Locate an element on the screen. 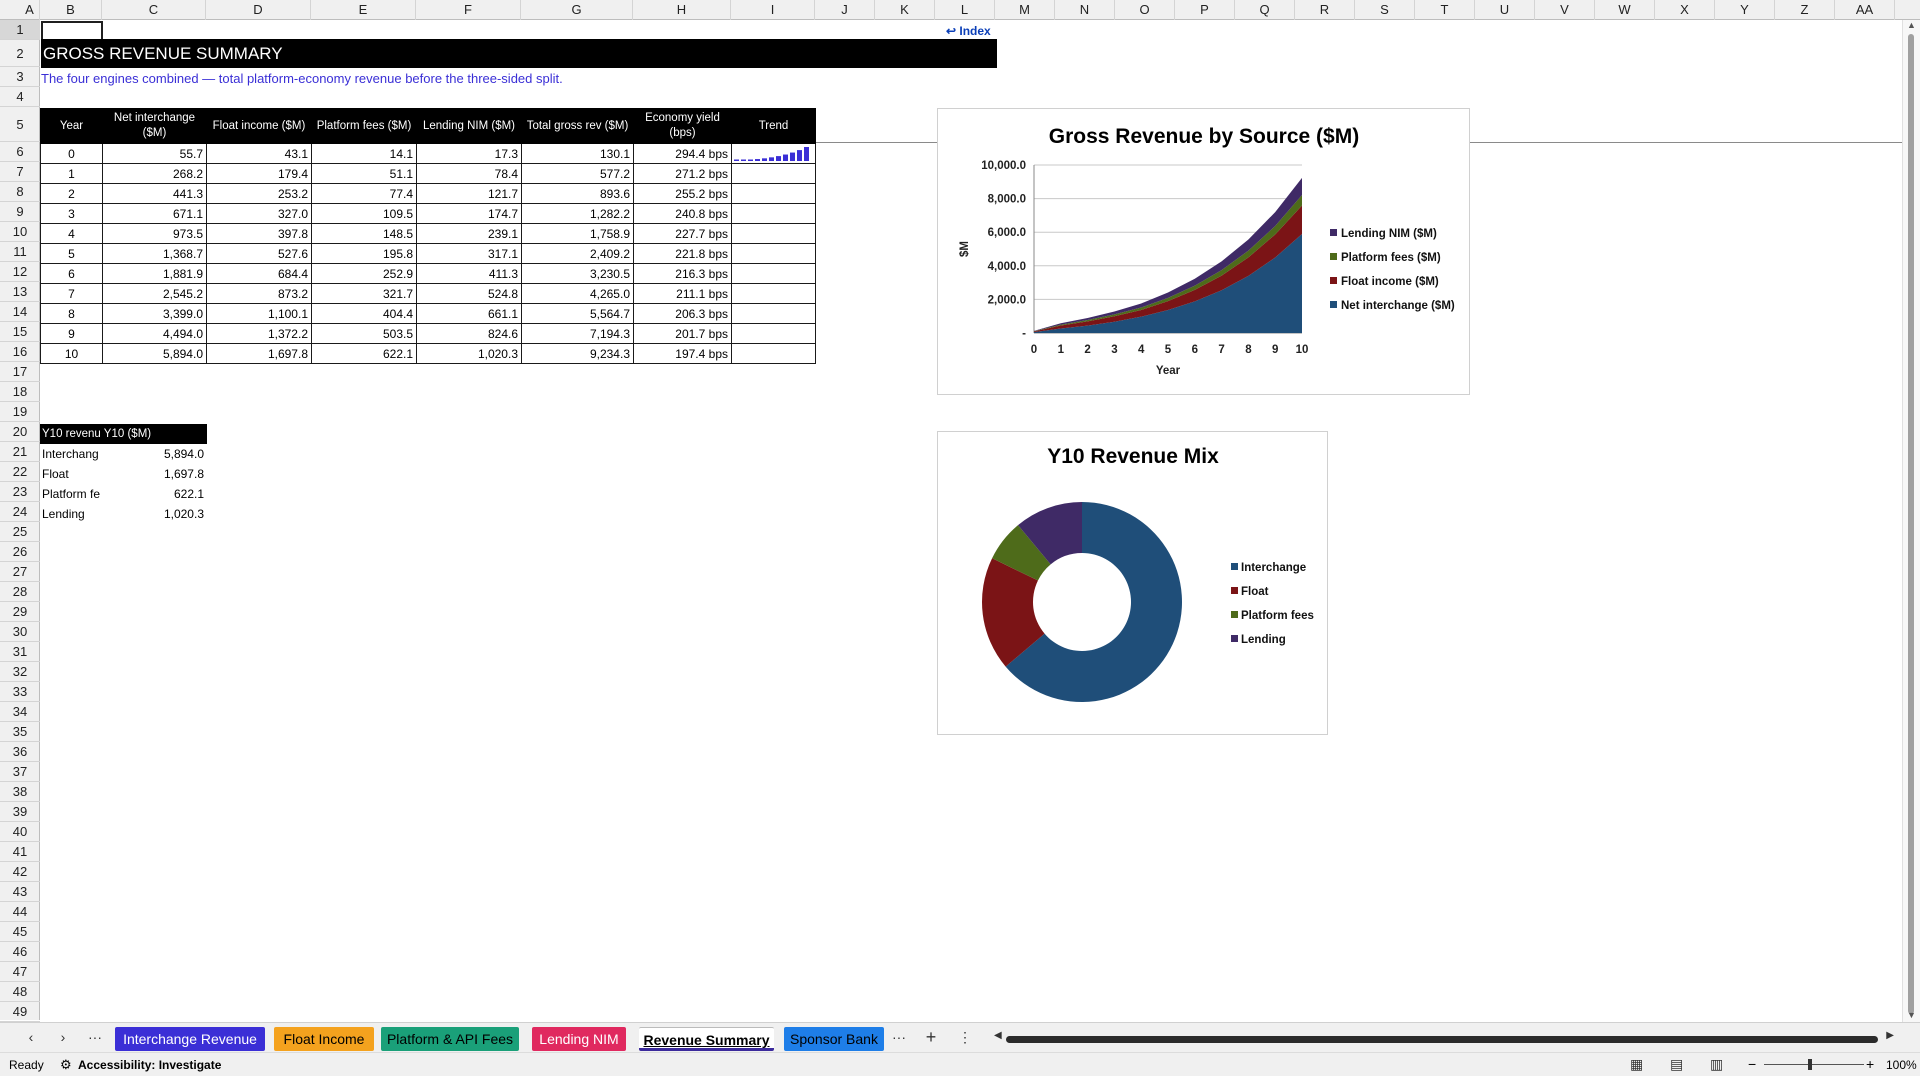  row-header-48: 48 is located at coordinates (20, 992).